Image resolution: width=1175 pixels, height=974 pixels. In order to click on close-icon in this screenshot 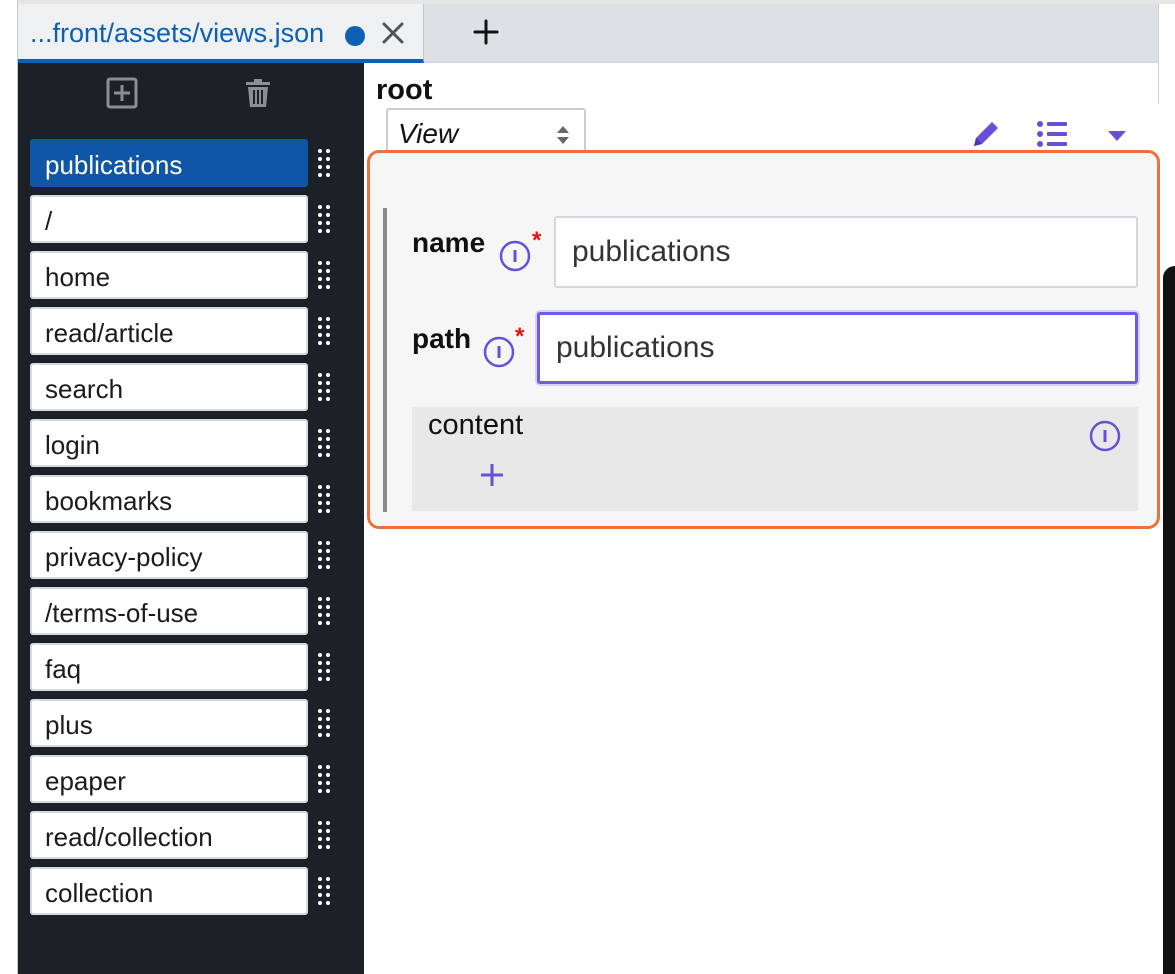, I will do `click(393, 33)`.